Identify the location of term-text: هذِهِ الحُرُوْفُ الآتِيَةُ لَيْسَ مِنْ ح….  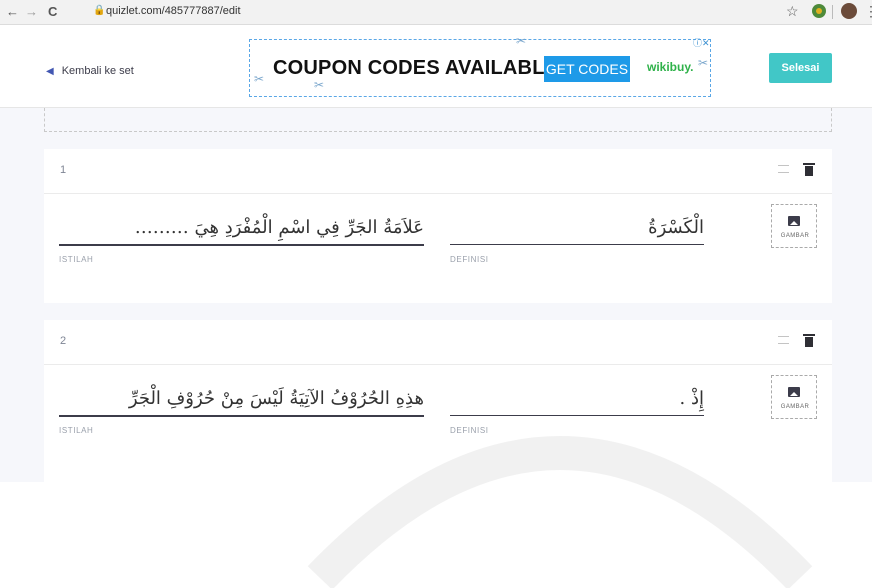
(276, 398).